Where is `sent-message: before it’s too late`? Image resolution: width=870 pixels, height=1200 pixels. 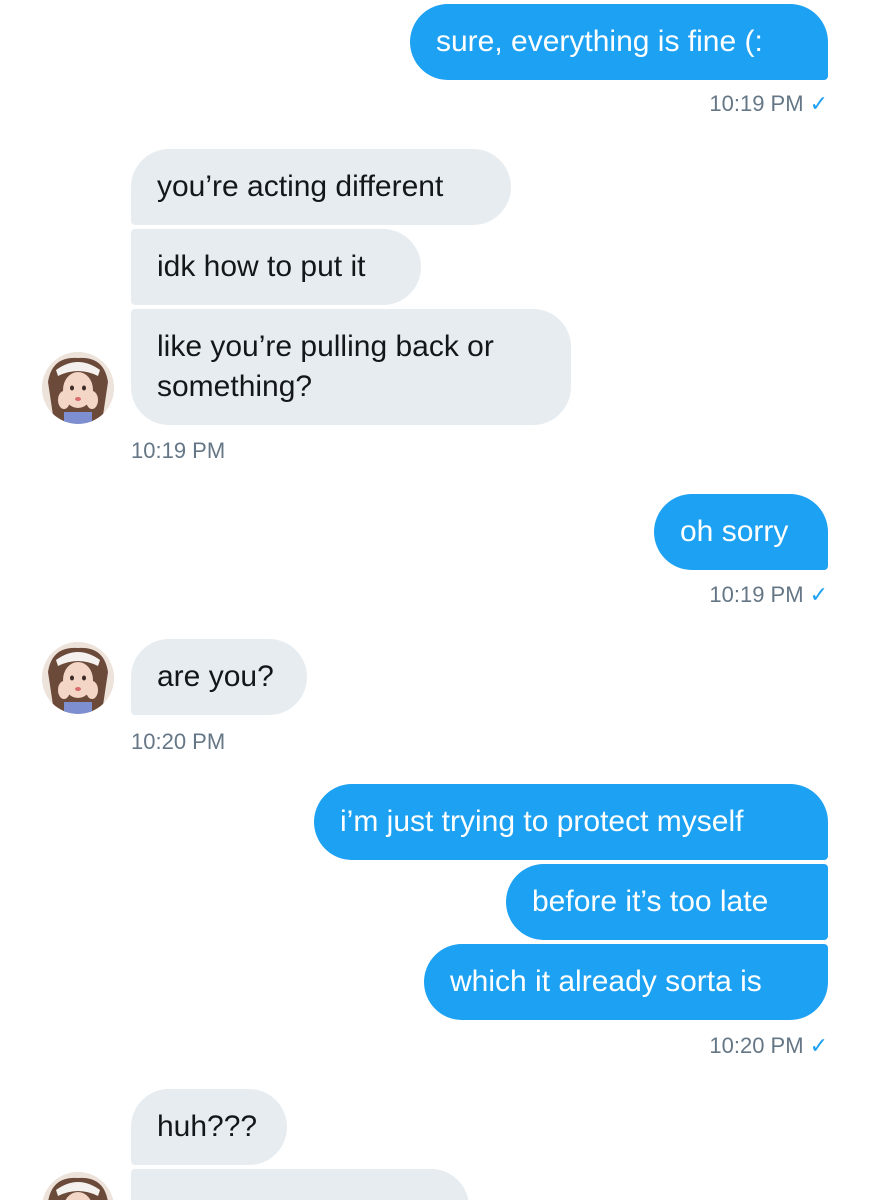
sent-message: before it’s too late is located at coordinates (667, 902).